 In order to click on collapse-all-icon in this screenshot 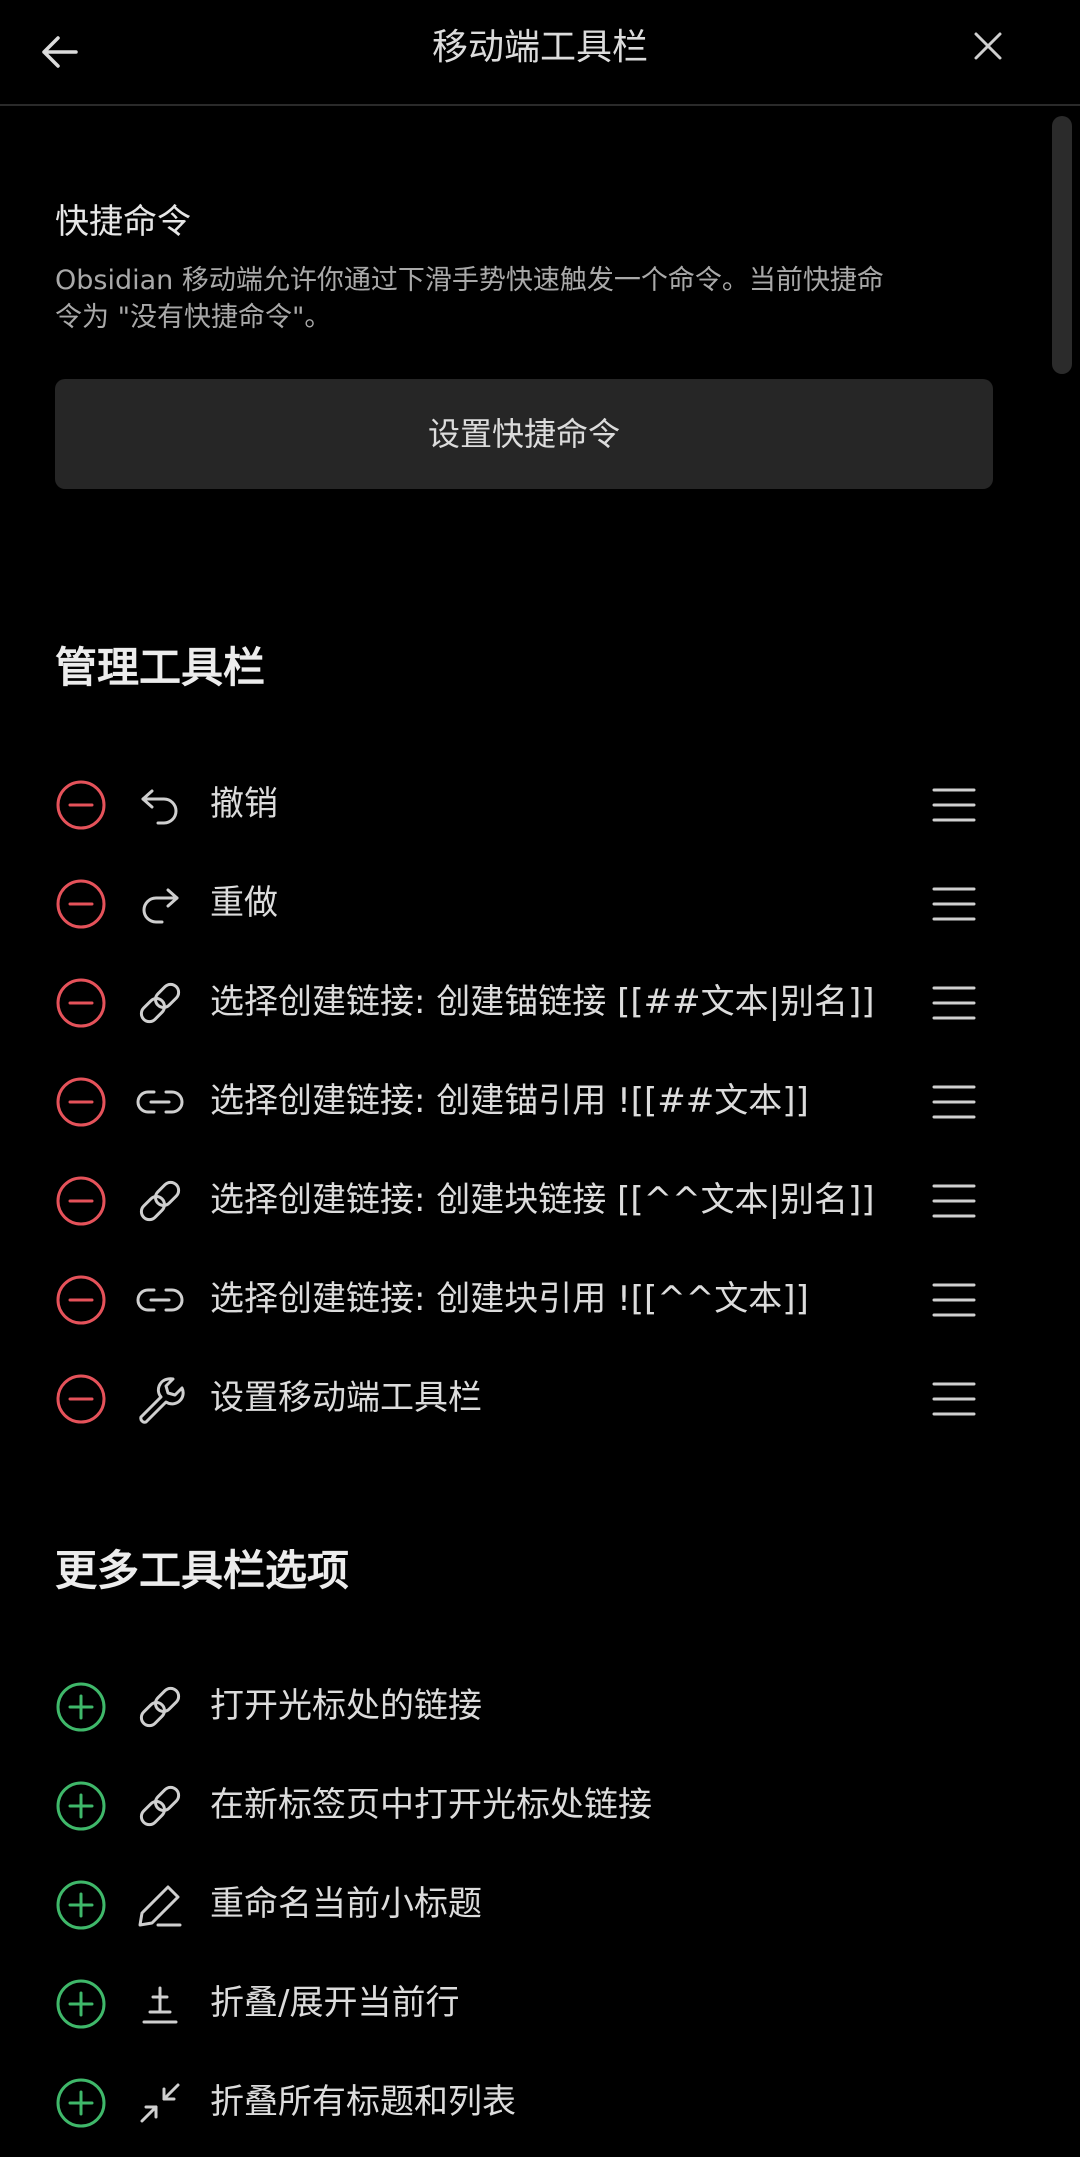, I will do `click(160, 2103)`.